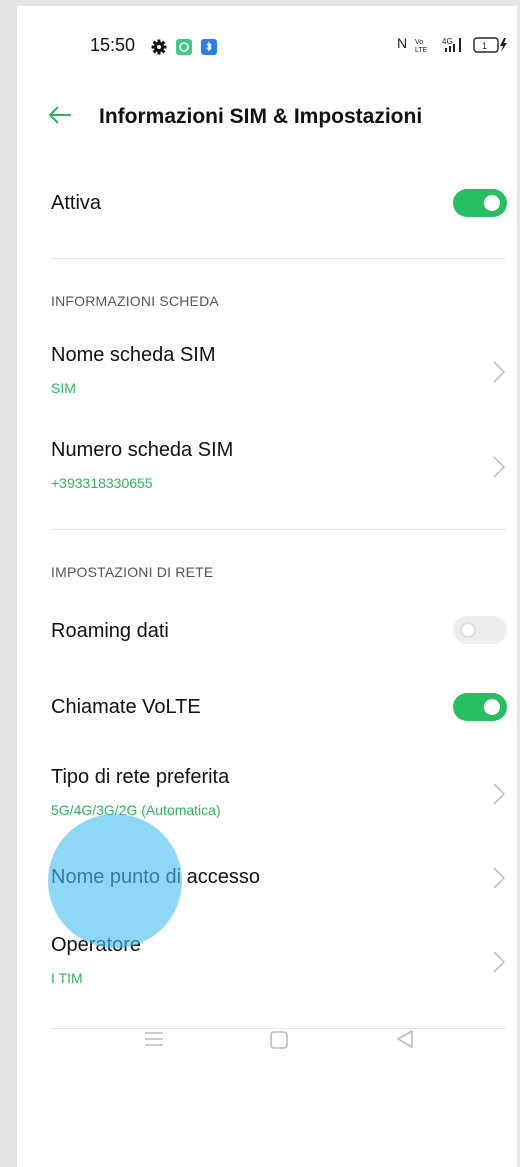 This screenshot has width=520, height=1167. What do you see at coordinates (132, 572) in the screenshot?
I see `section-header-network: IMPOSTAZIONI DI RETE` at bounding box center [132, 572].